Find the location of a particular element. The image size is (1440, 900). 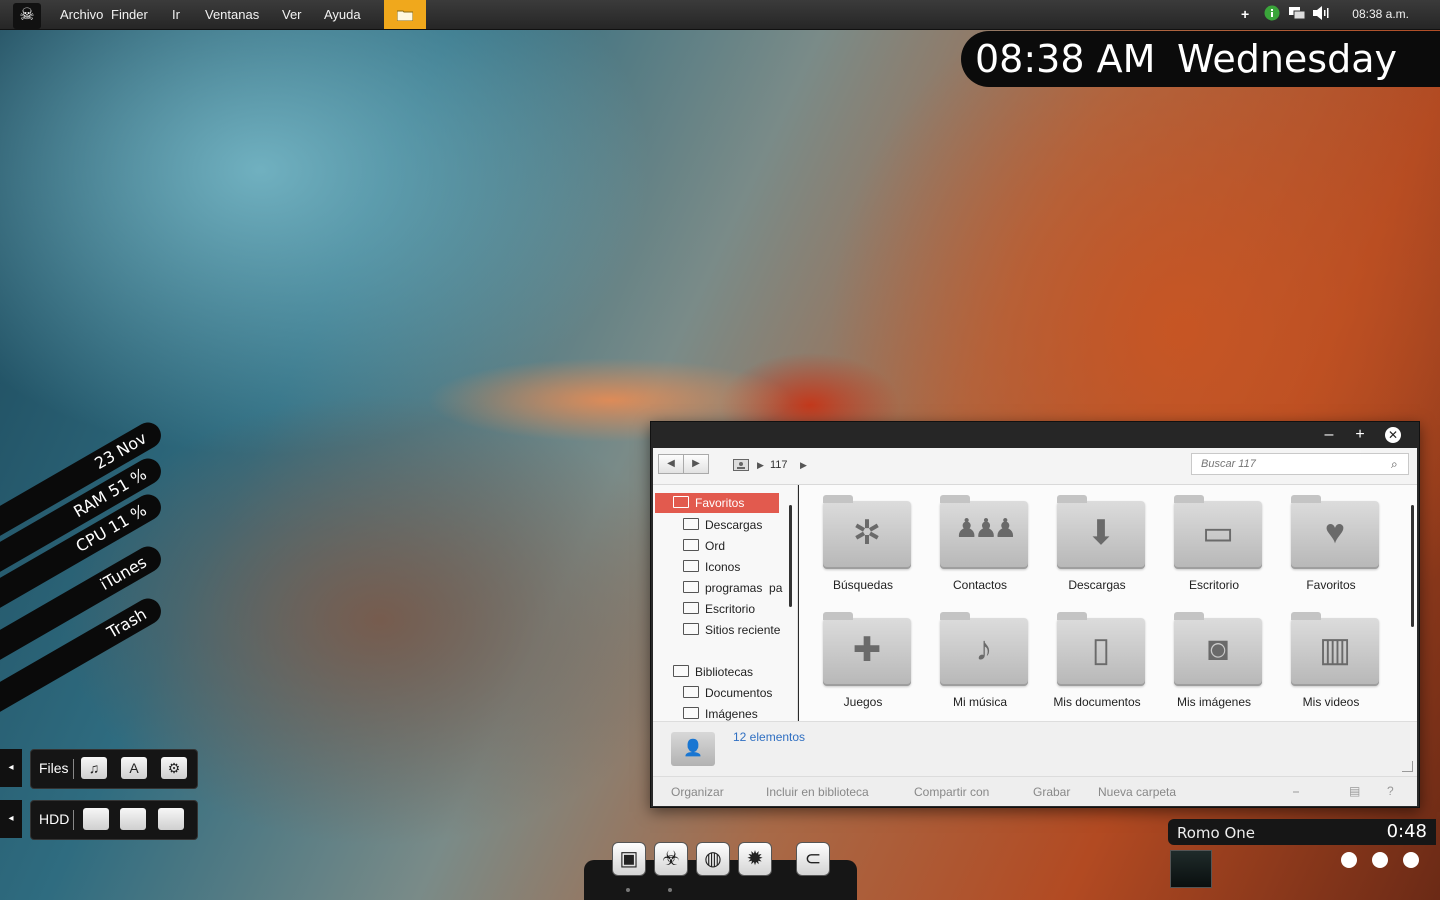

menu-archivo: Archivo is located at coordinates (81, 14).